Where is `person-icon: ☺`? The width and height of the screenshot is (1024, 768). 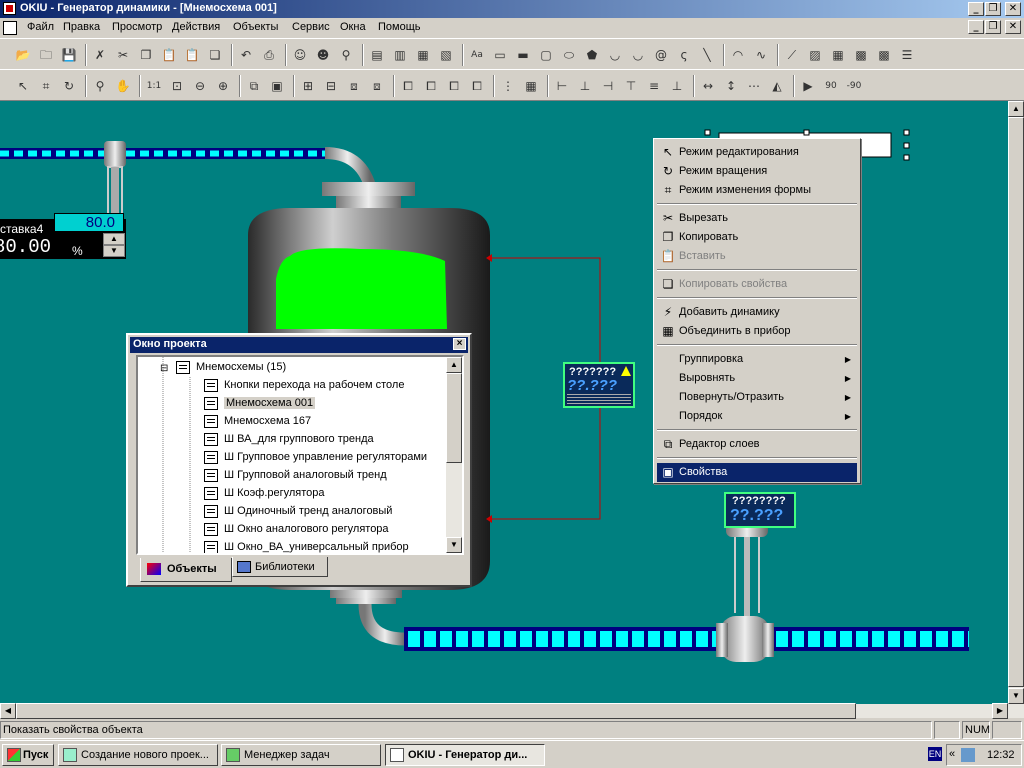 person-icon: ☺ is located at coordinates (300, 55).